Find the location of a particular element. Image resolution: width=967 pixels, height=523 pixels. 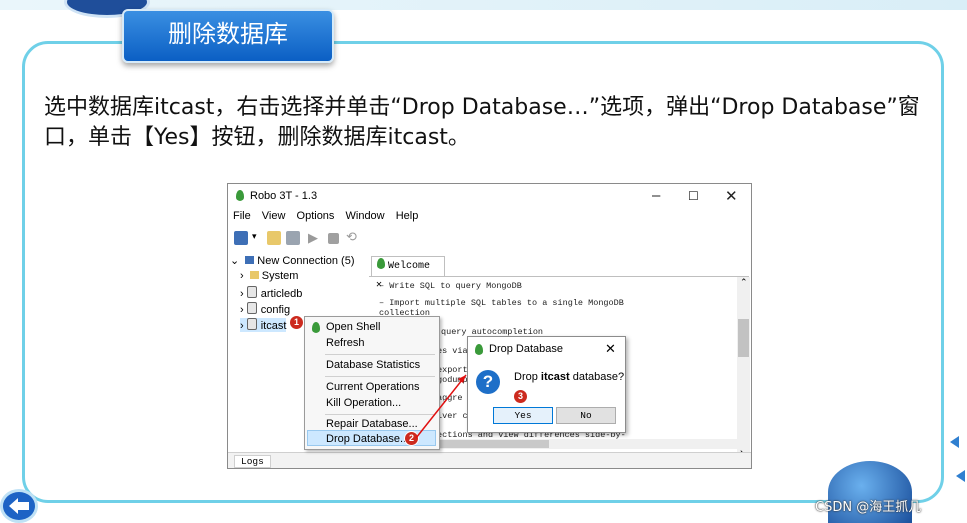

vertical-scrollbar: ⌃ › is located at coordinates (743, 372).